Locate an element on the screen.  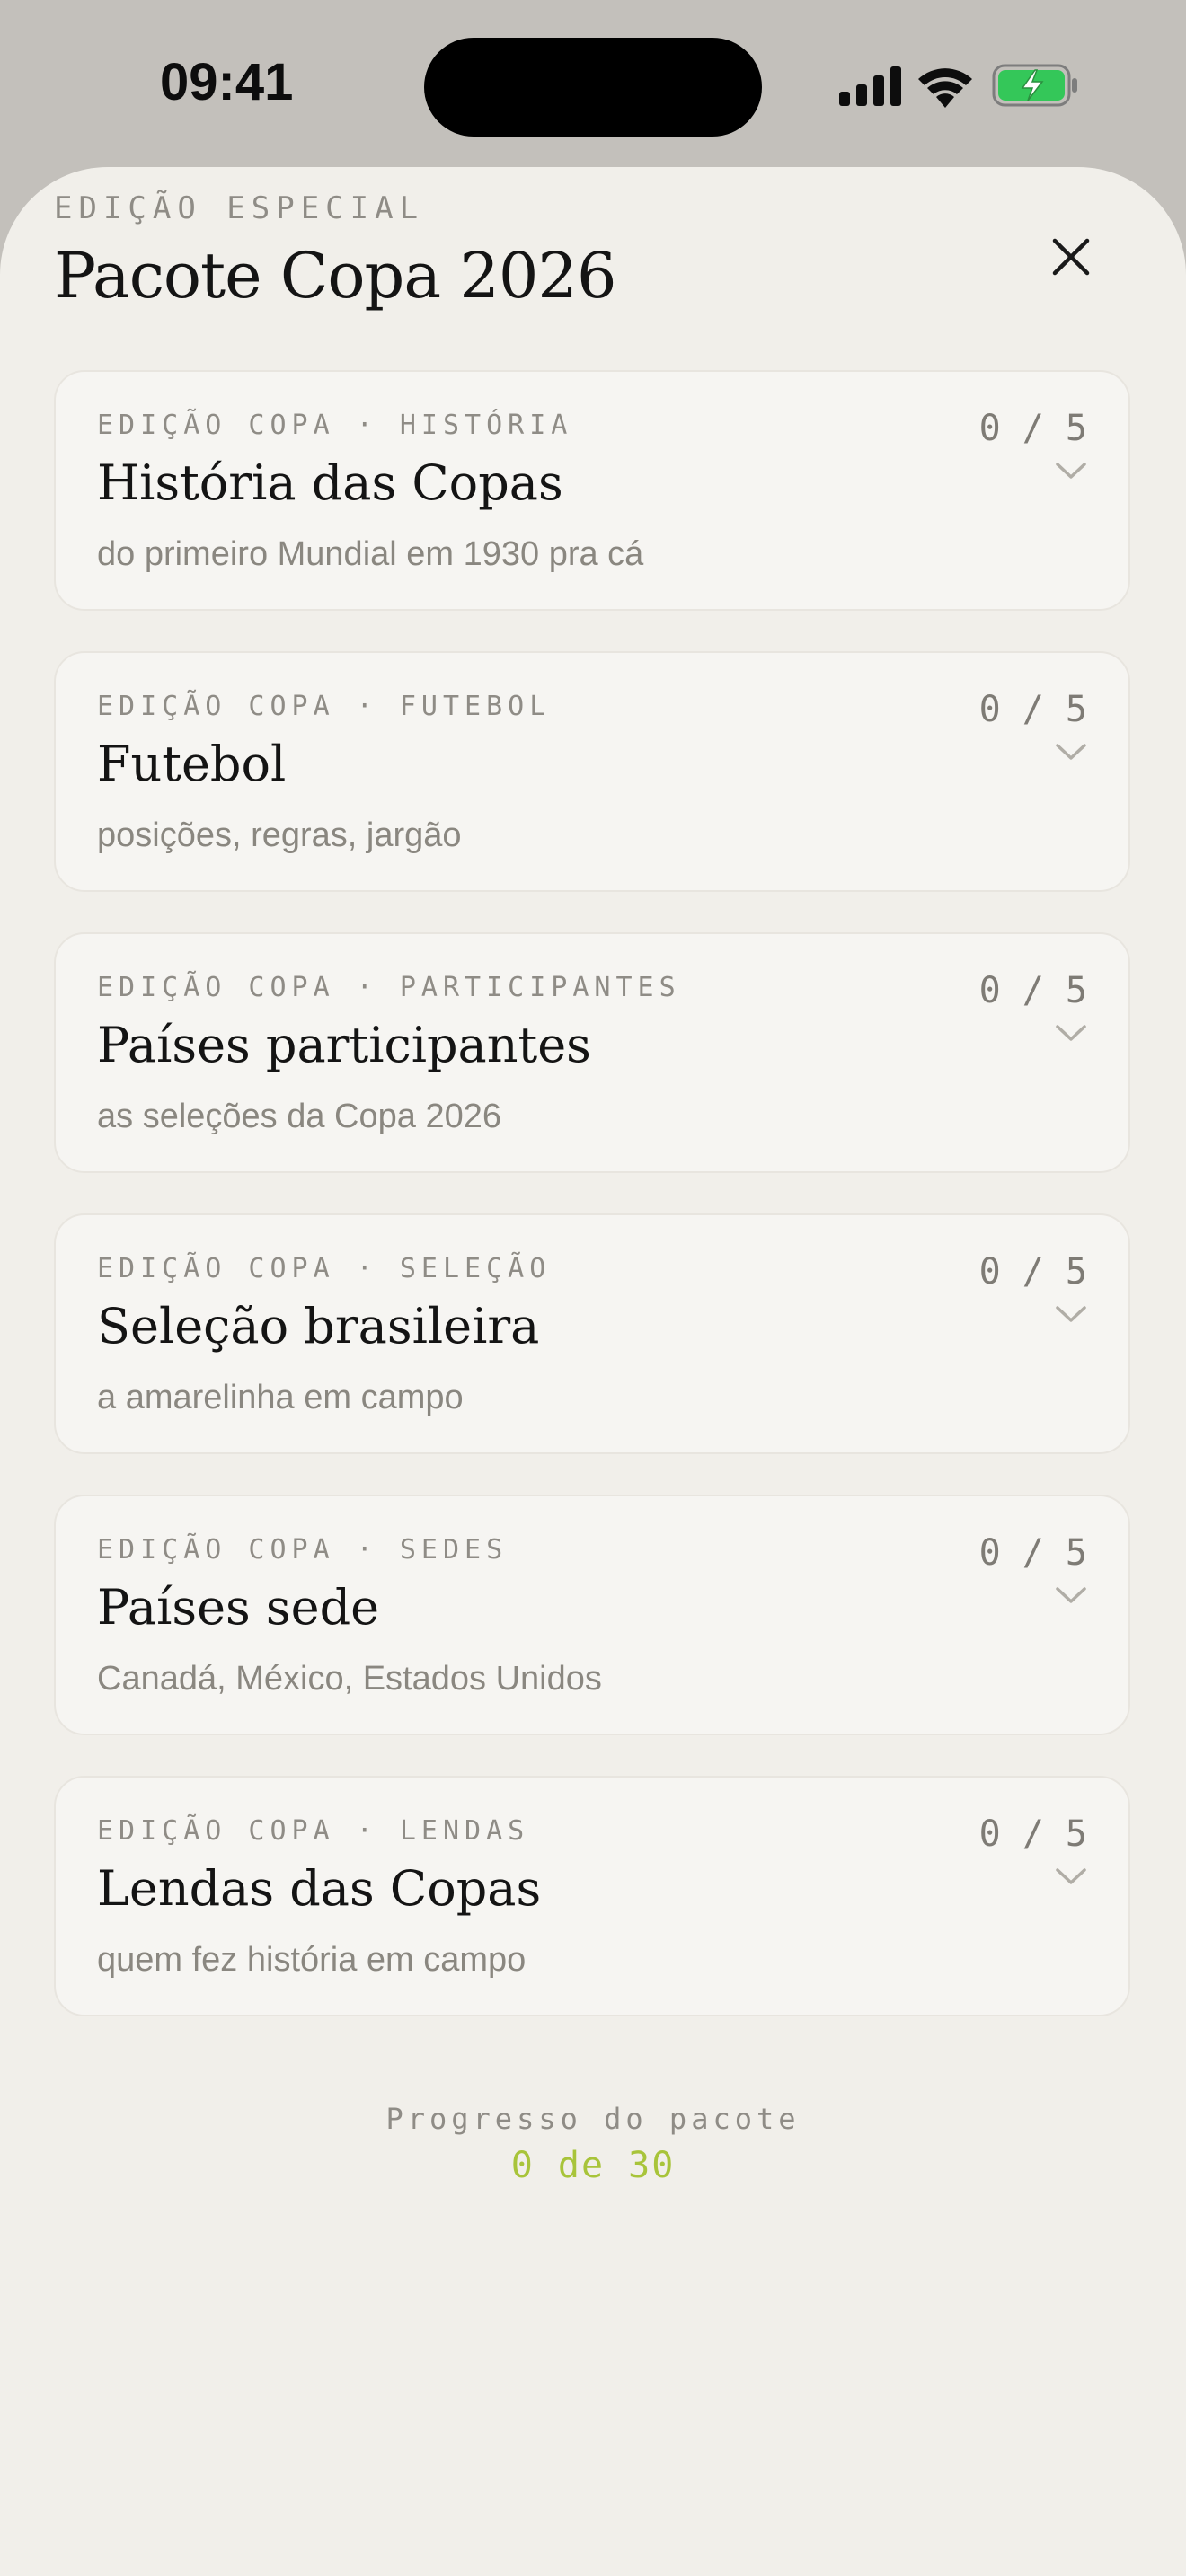
card-eyebrow: EDIÇÃO COPA · SELEÇÃO is located at coordinates (324, 1268).